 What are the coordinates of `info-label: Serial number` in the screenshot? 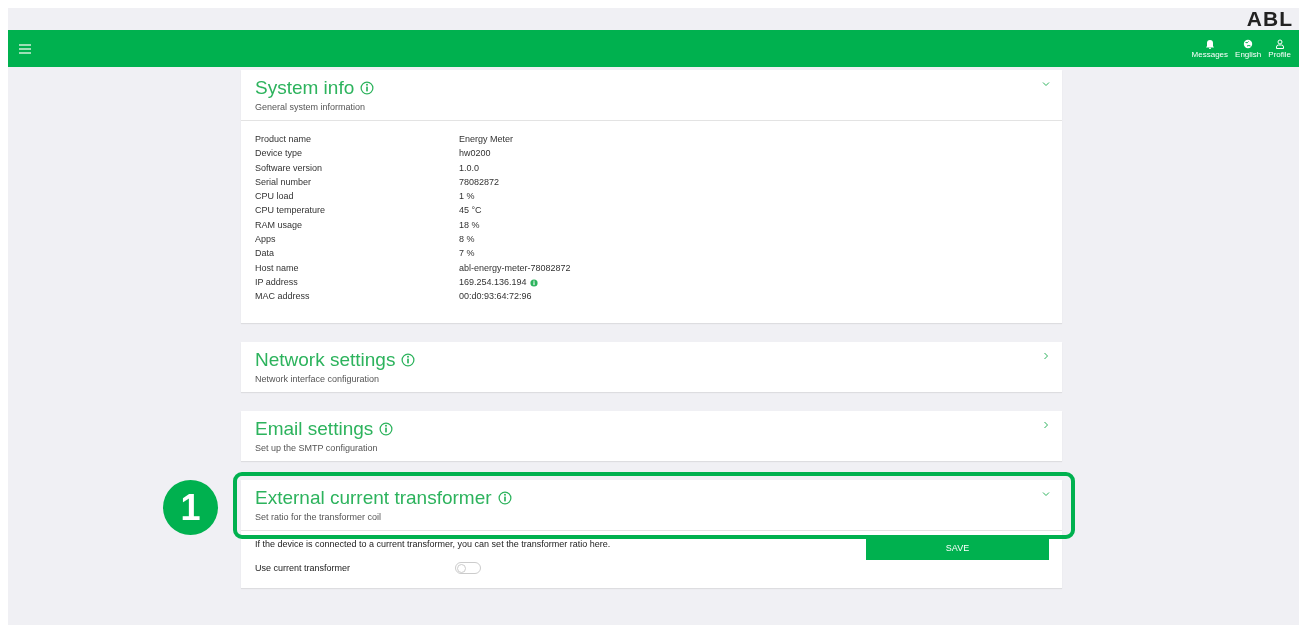 It's located at (284, 182).